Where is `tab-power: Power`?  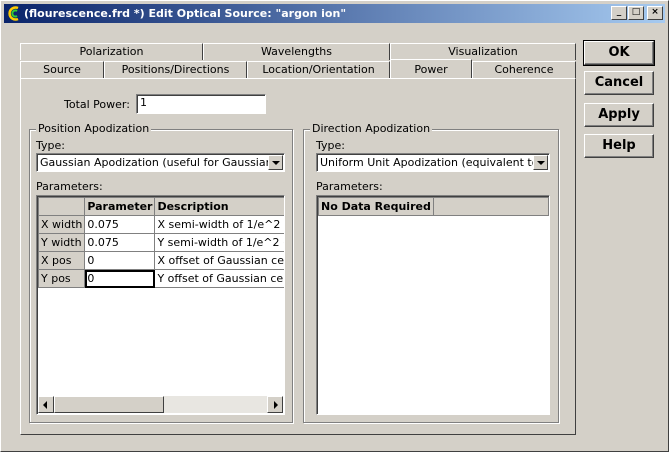 tab-power: Power is located at coordinates (431, 68).